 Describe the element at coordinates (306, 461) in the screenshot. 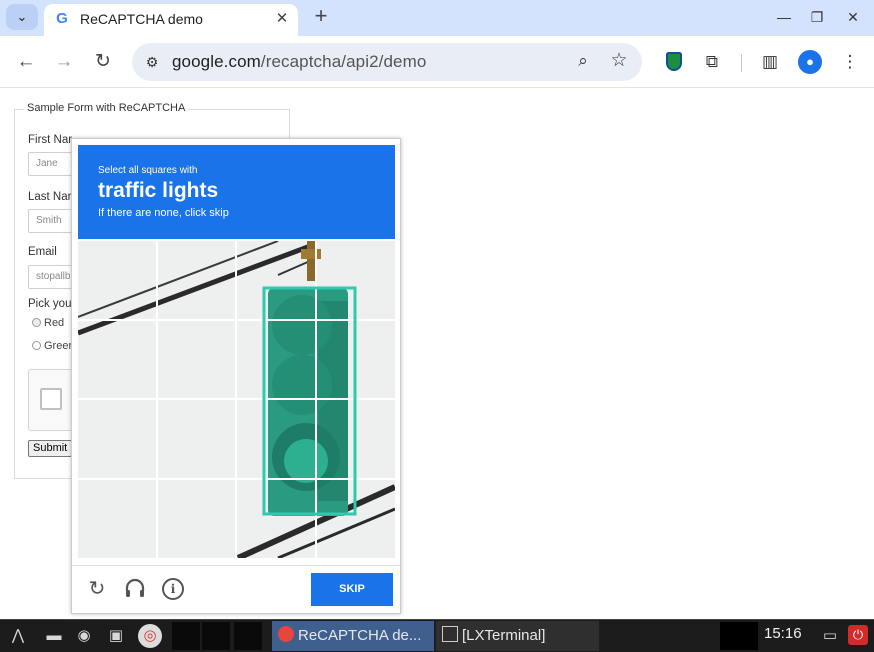

I see `traffic-light-green-glow` at that location.